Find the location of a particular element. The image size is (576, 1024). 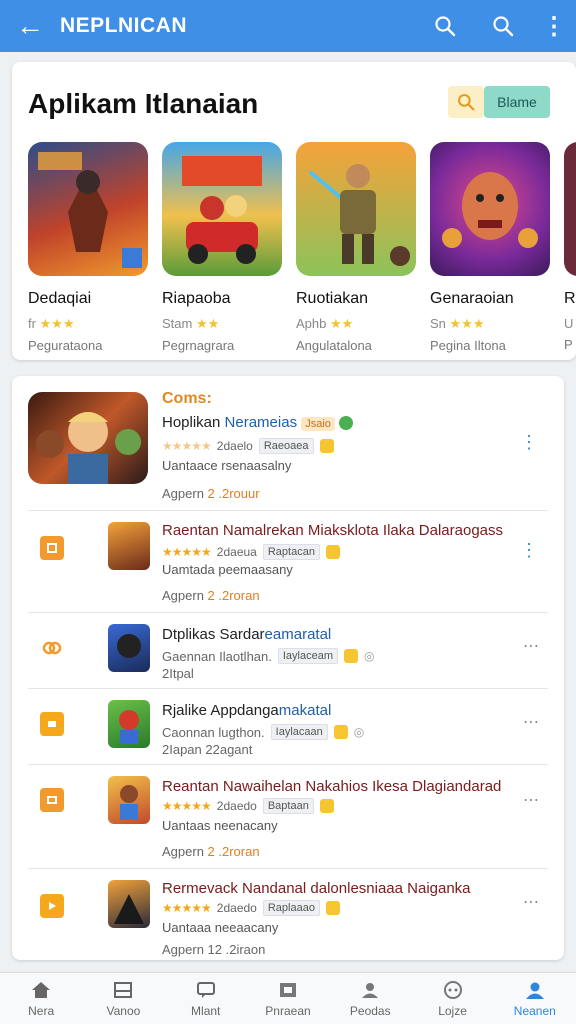

title-part: Hoplikan is located at coordinates (191, 422).